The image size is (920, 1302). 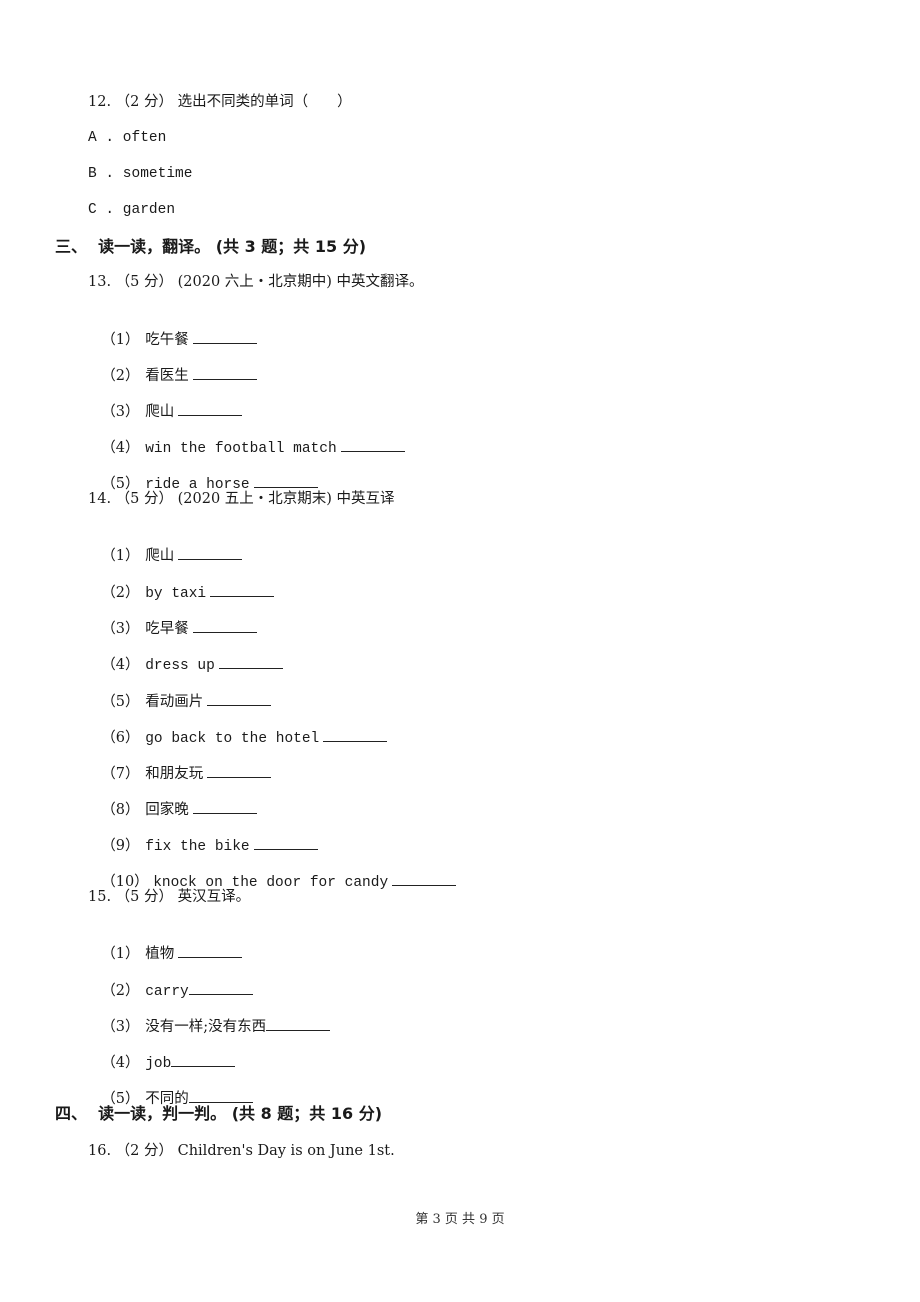 What do you see at coordinates (211, 246) in the screenshot?
I see `section-3-heading: 三、 读一读，翻译。 (共 3 题；共 15 分)` at bounding box center [211, 246].